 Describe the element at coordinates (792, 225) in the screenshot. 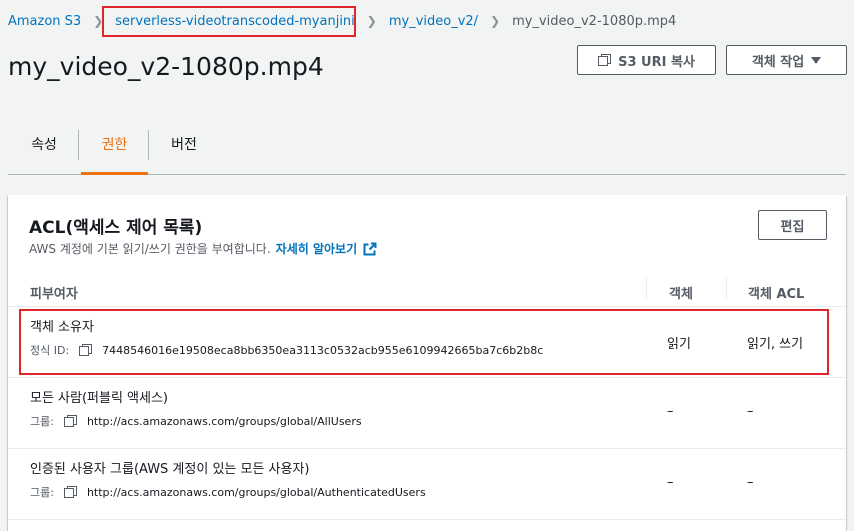

I see `edit-acl-button: 편집` at that location.